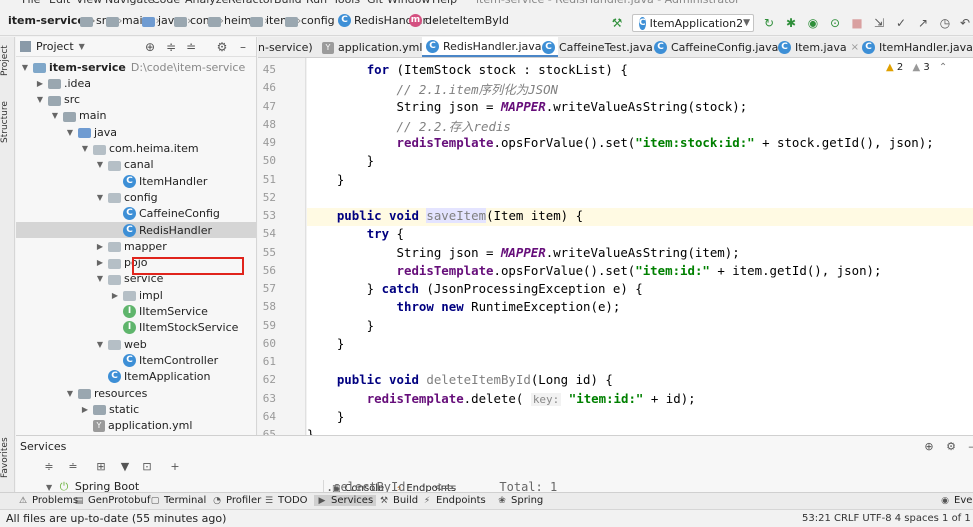 The width and height of the screenshot is (973, 527). I want to click on tree-item: Yapplication.yml, so click(136, 426).